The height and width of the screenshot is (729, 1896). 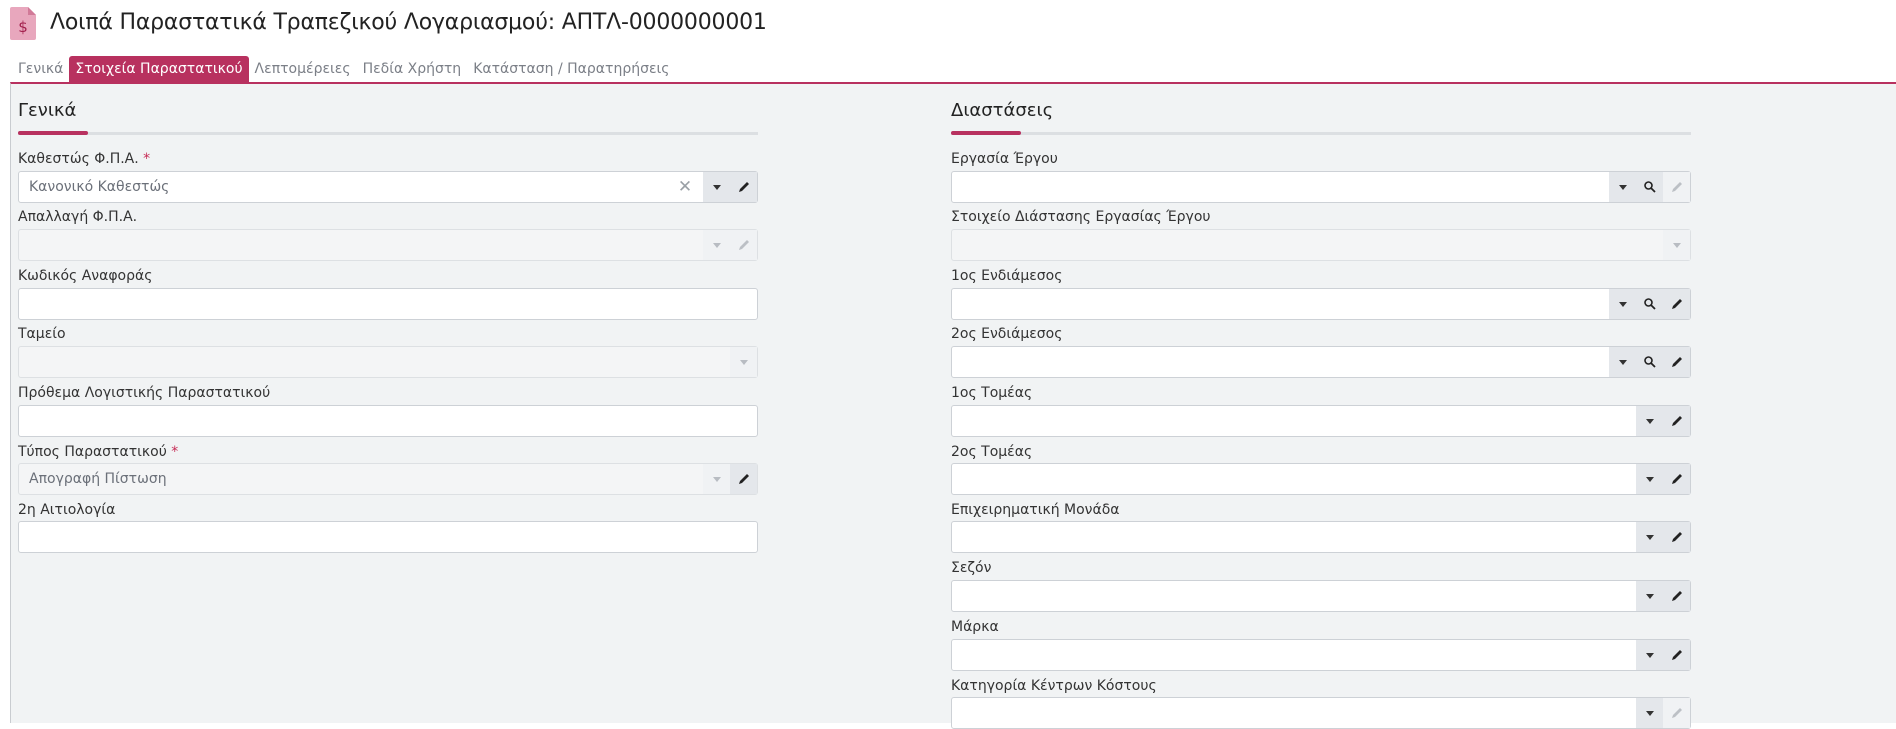 I want to click on field-label: Στοιχείο Διάστασης Εργασίας Έργου, so click(x=1081, y=217).